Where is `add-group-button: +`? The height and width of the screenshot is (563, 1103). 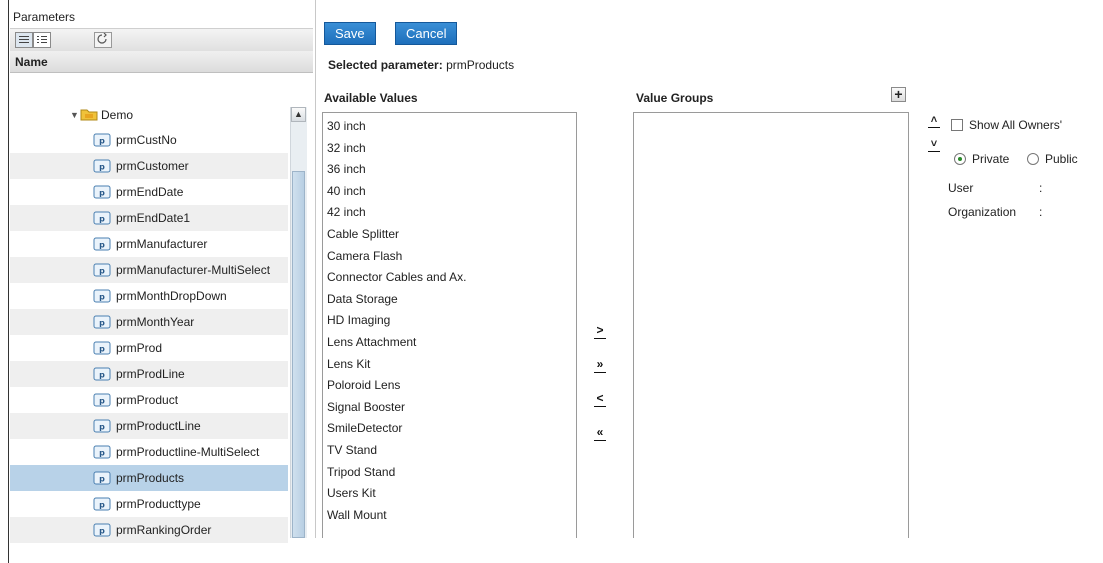
add-group-button: + is located at coordinates (898, 94).